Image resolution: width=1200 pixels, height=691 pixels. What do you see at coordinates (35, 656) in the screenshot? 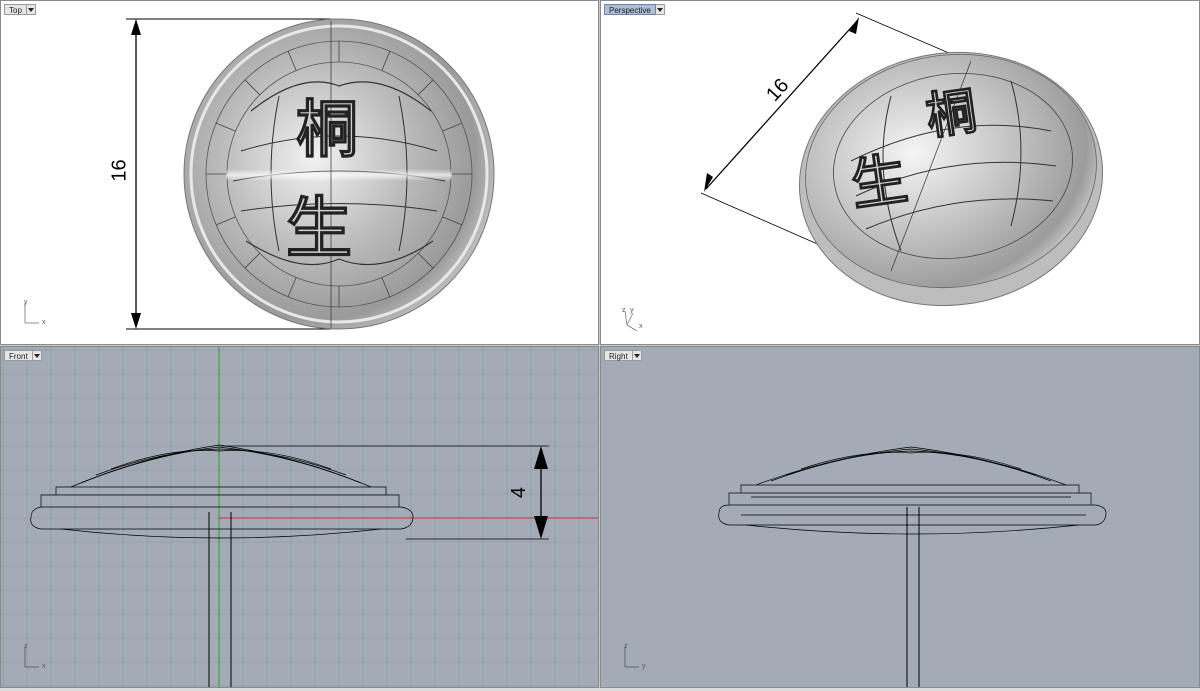
I see `world-axes-icon: z x` at bounding box center [35, 656].